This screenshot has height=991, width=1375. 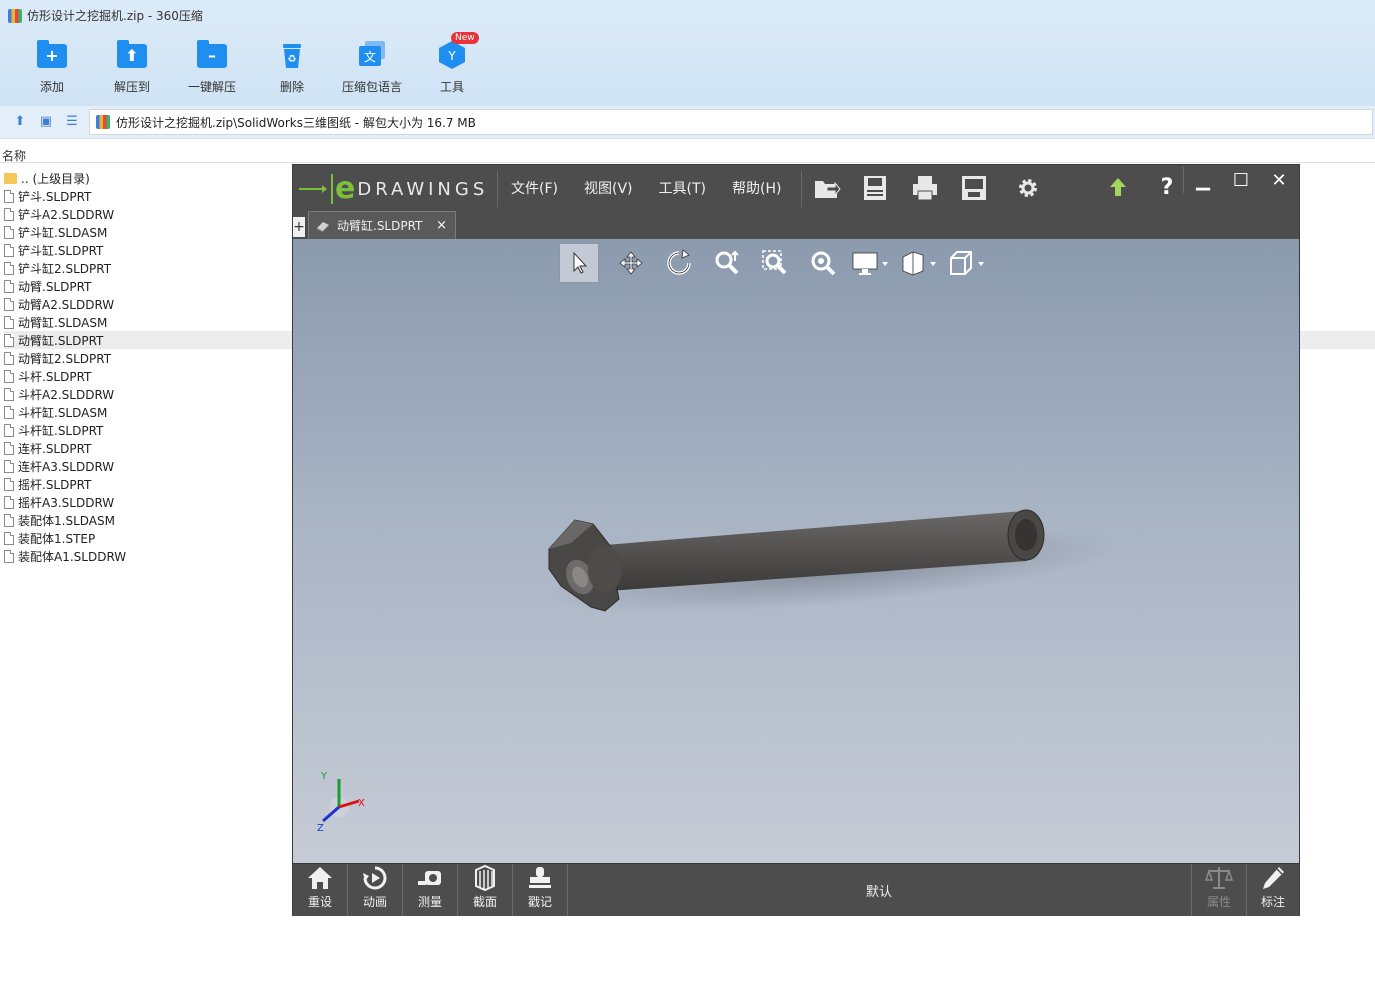 I want to click on list-item: 动臂缸.SLDASM, so click(x=149, y=322).